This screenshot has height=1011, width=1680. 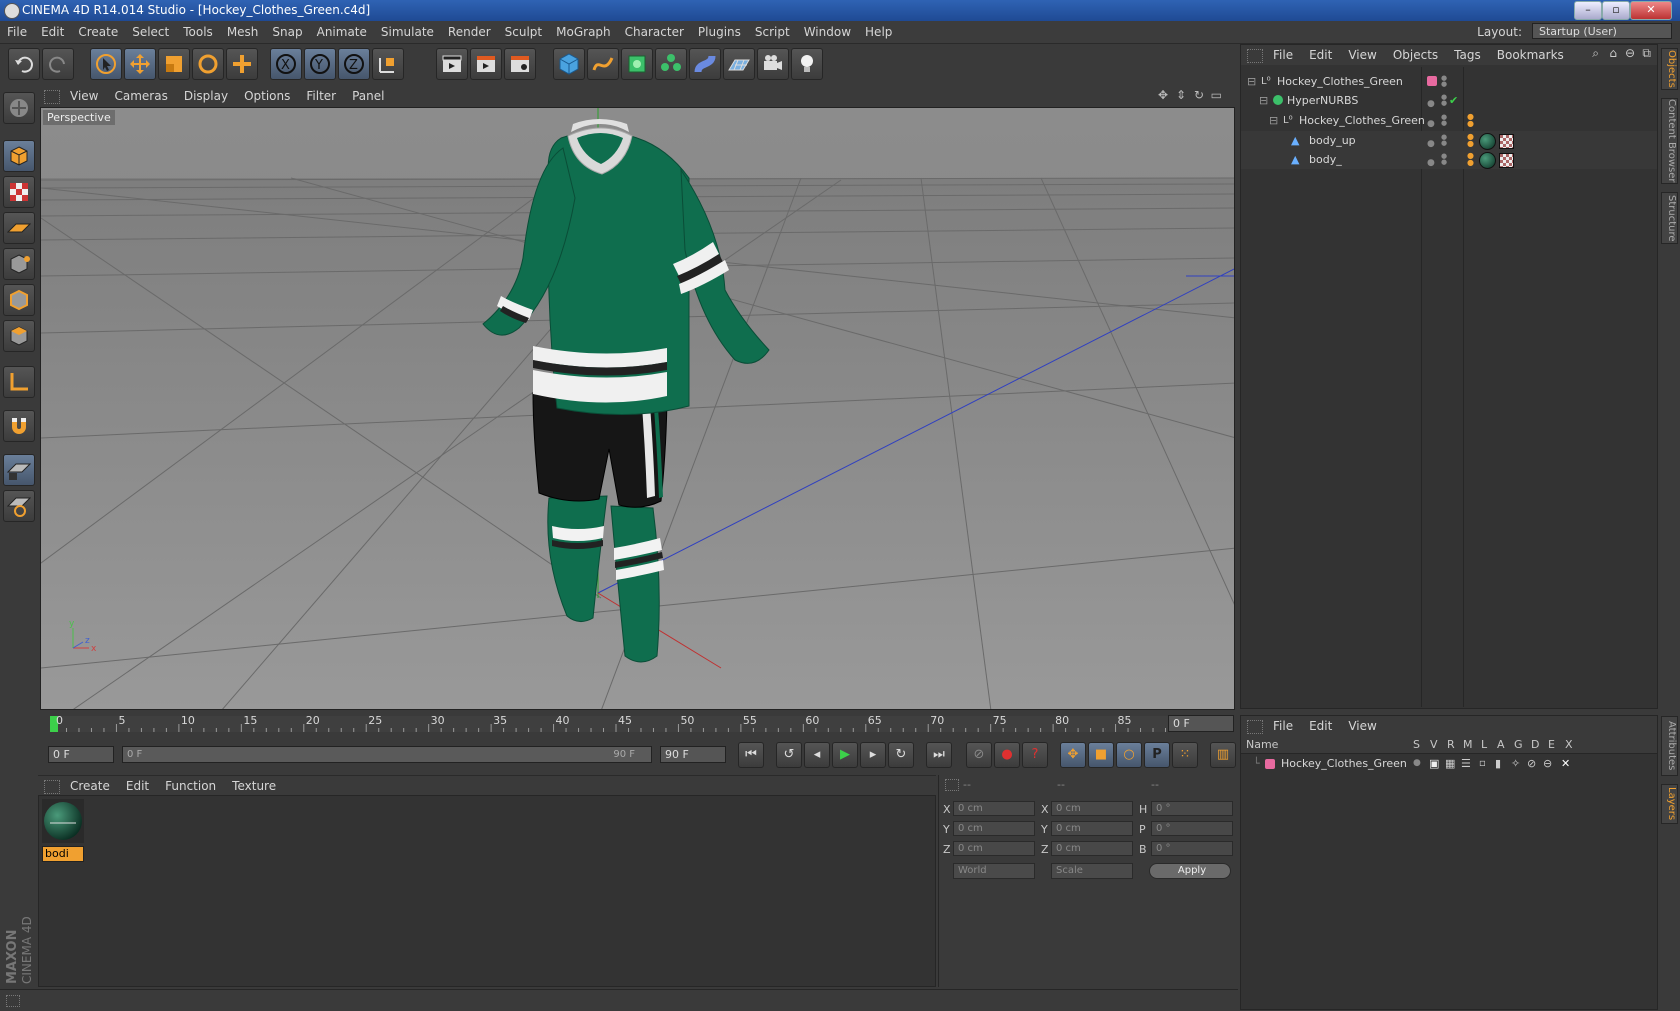 What do you see at coordinates (90, 786) in the screenshot?
I see `material-menu-create: Create` at bounding box center [90, 786].